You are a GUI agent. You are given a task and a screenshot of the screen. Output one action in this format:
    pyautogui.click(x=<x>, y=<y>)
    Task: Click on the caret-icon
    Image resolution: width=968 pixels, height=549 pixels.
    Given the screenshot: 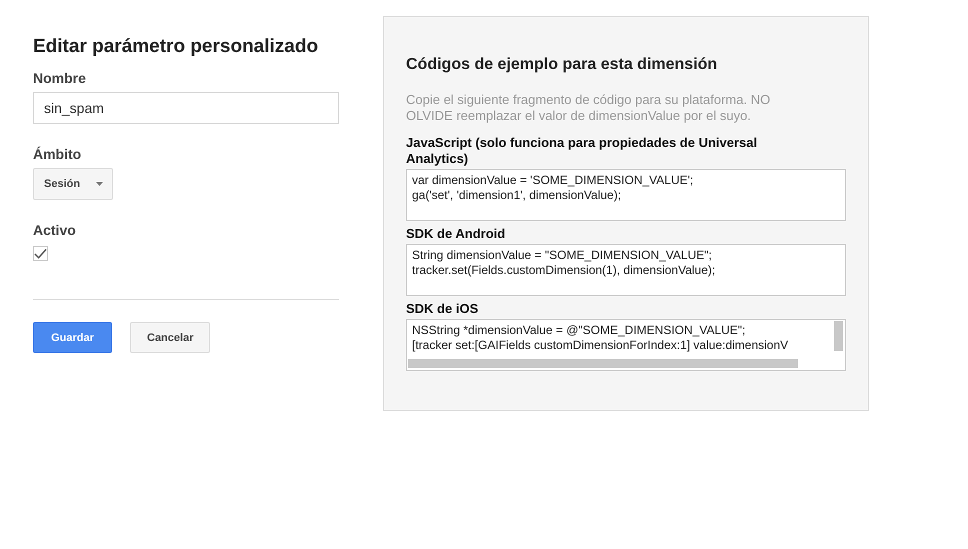 What is the action you would take?
    pyautogui.click(x=99, y=184)
    